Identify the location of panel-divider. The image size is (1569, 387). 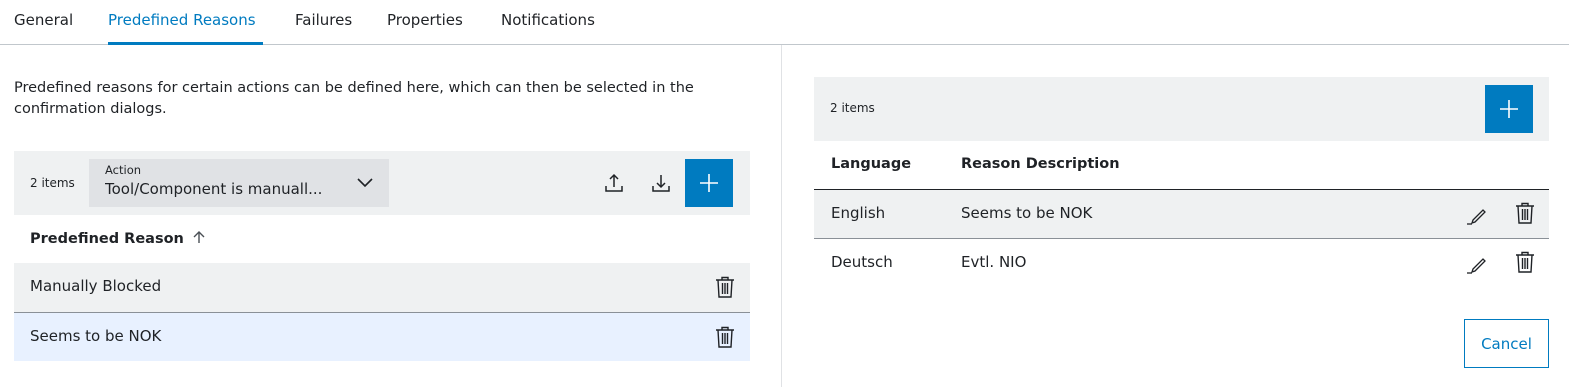
(781, 216).